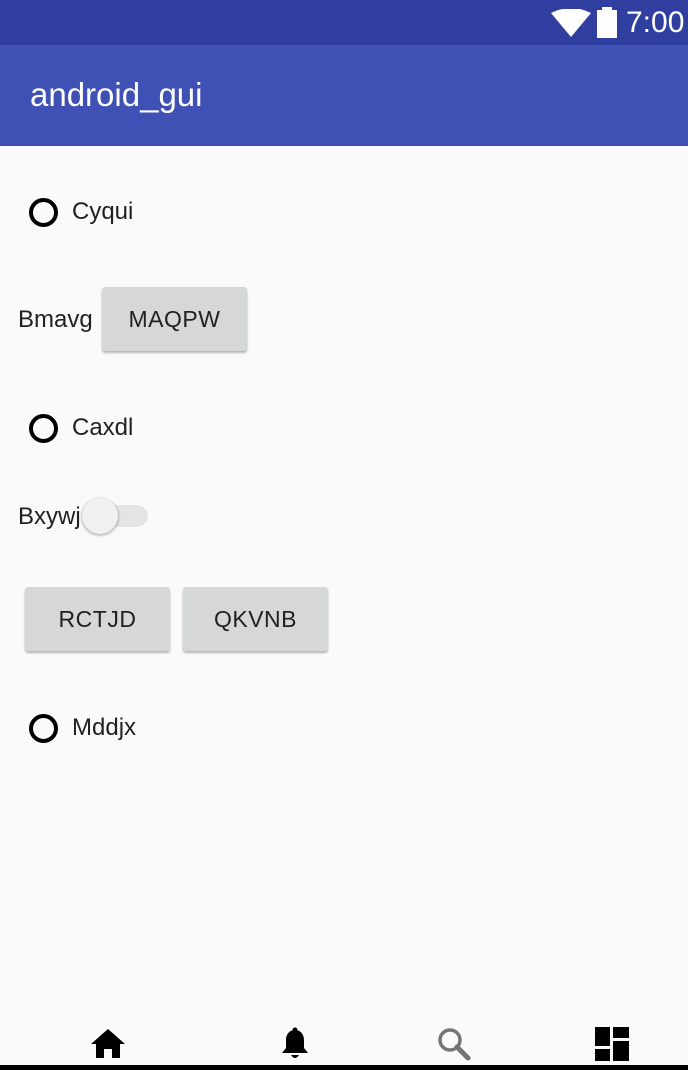 The image size is (688, 1070). Describe the element at coordinates (255, 619) in the screenshot. I see `qkvnb-button: QKVNB` at that location.